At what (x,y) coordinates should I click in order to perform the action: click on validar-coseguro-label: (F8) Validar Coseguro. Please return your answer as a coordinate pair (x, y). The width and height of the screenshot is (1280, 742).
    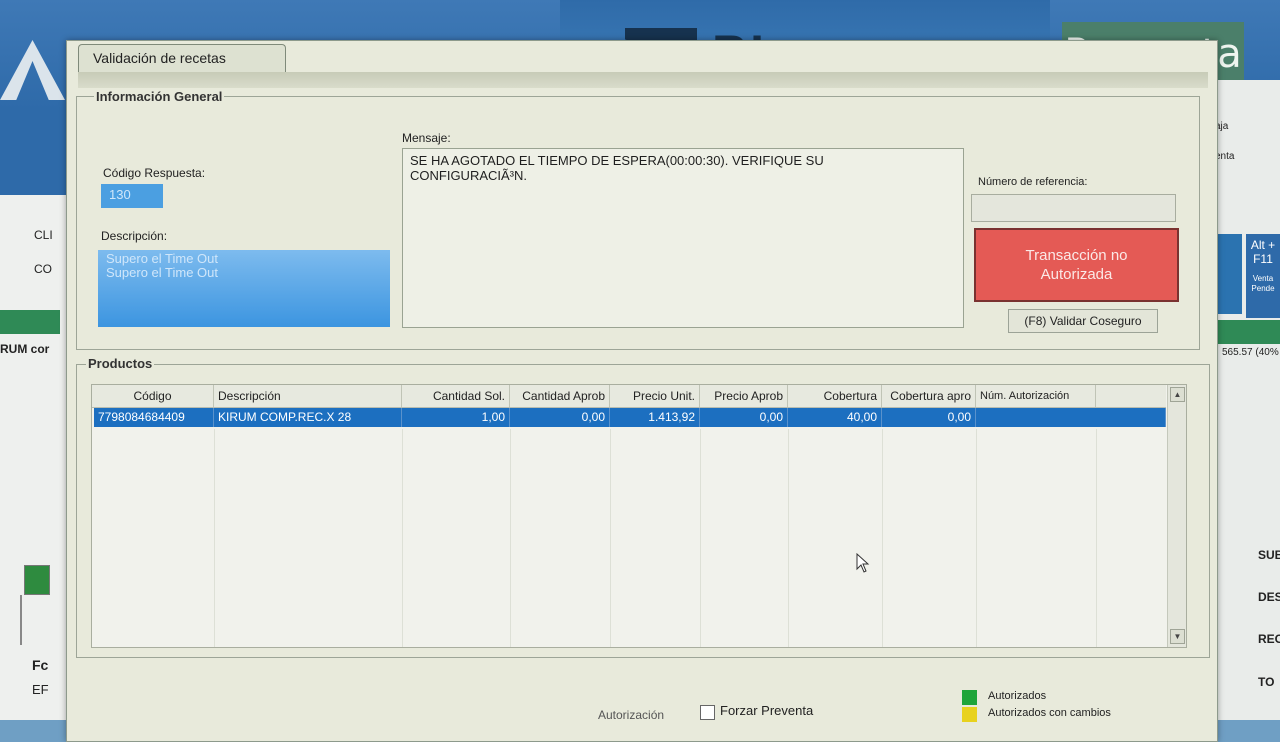
    Looking at the image, I should click on (1083, 321).